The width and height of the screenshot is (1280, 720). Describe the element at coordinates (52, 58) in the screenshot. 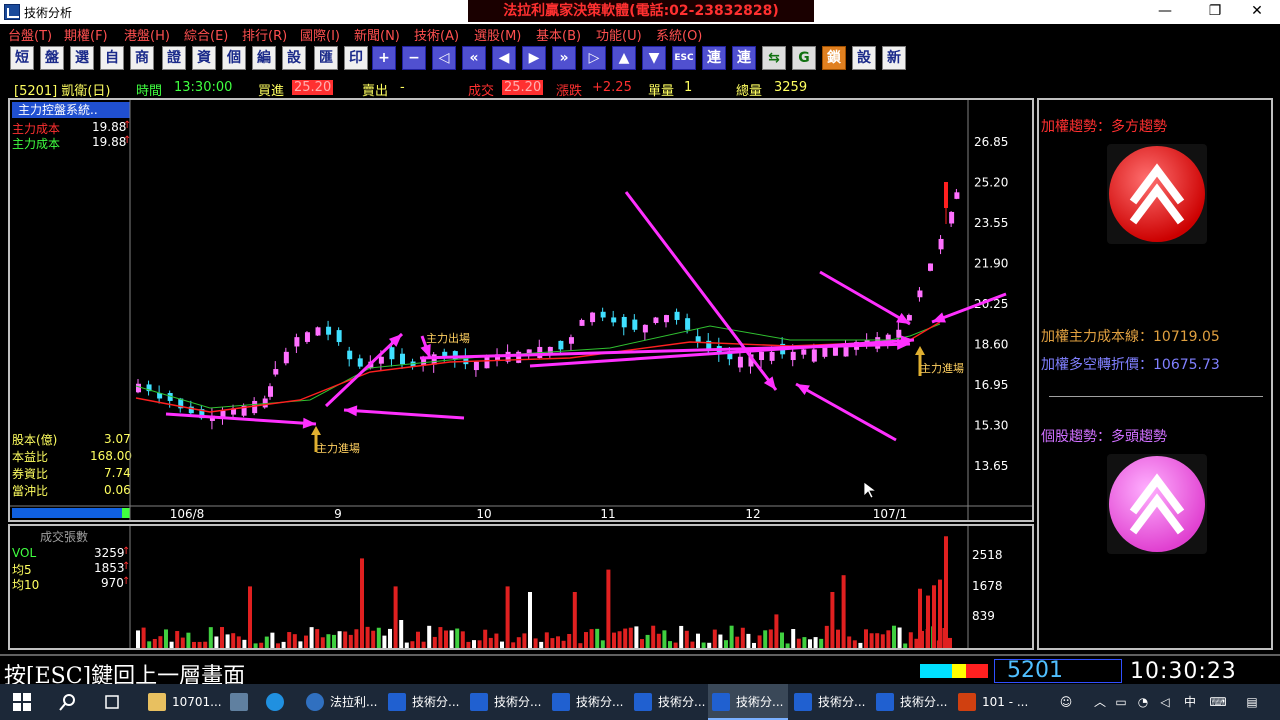

I see `board-icon: 盤` at that location.